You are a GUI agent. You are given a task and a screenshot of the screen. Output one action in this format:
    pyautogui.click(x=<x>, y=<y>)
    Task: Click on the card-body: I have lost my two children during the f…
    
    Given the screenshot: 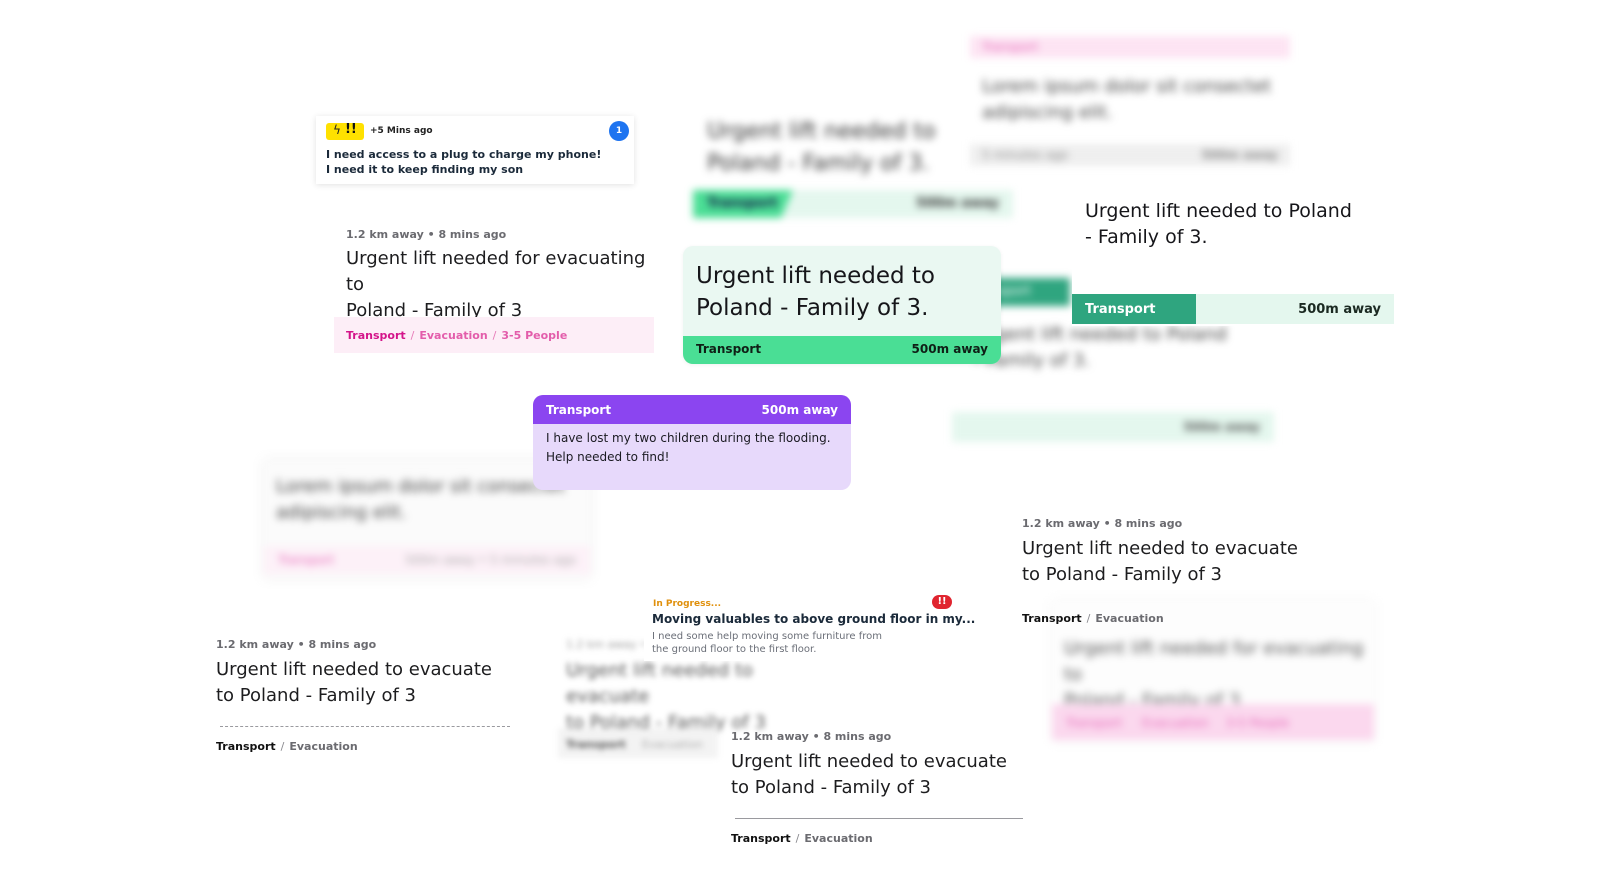 What is the action you would take?
    pyautogui.click(x=688, y=447)
    